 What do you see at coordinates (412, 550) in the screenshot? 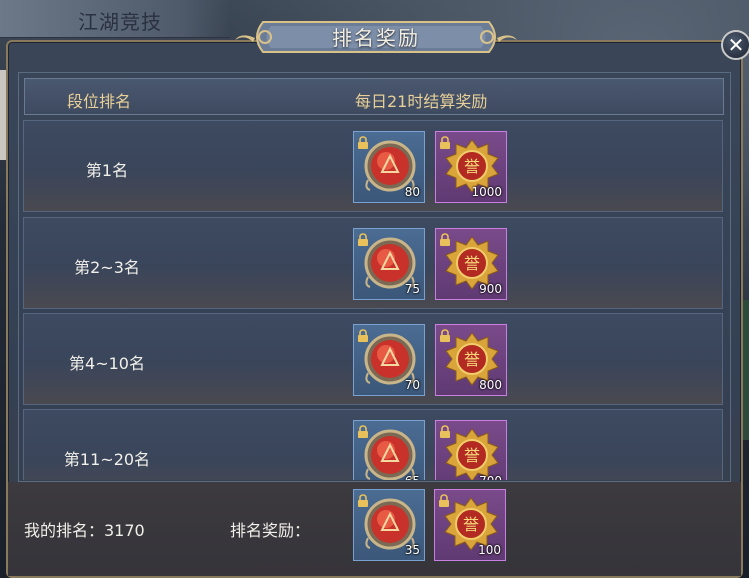
I see `item-count: 35` at bounding box center [412, 550].